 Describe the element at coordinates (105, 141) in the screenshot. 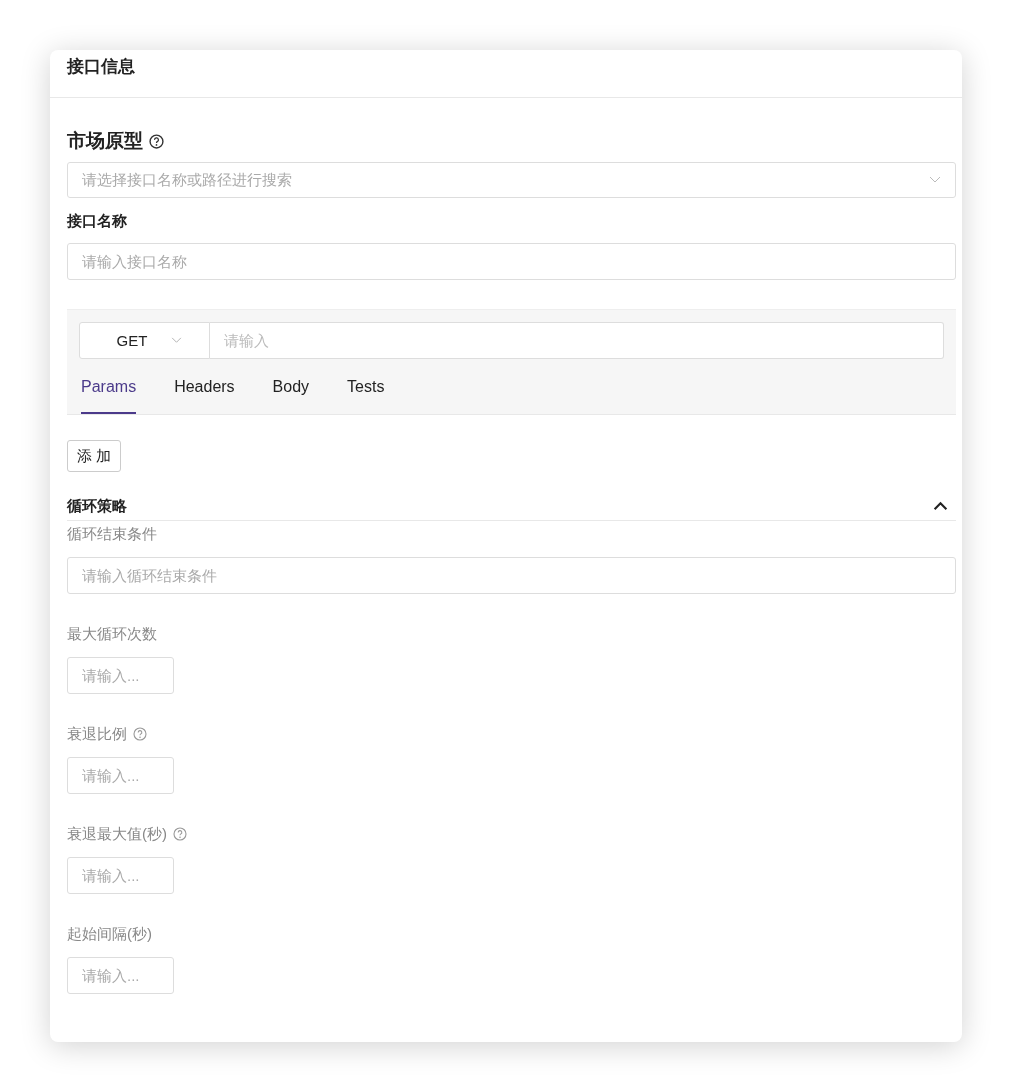

I see `section-title: 市场原型` at that location.